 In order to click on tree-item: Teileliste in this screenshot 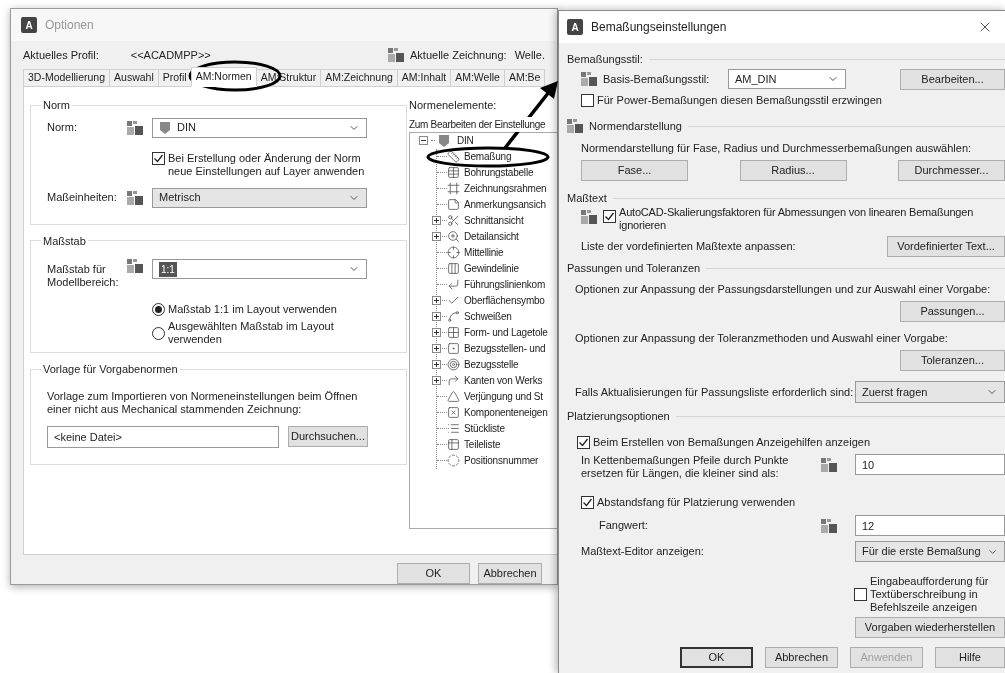, I will do `click(482, 444)`.